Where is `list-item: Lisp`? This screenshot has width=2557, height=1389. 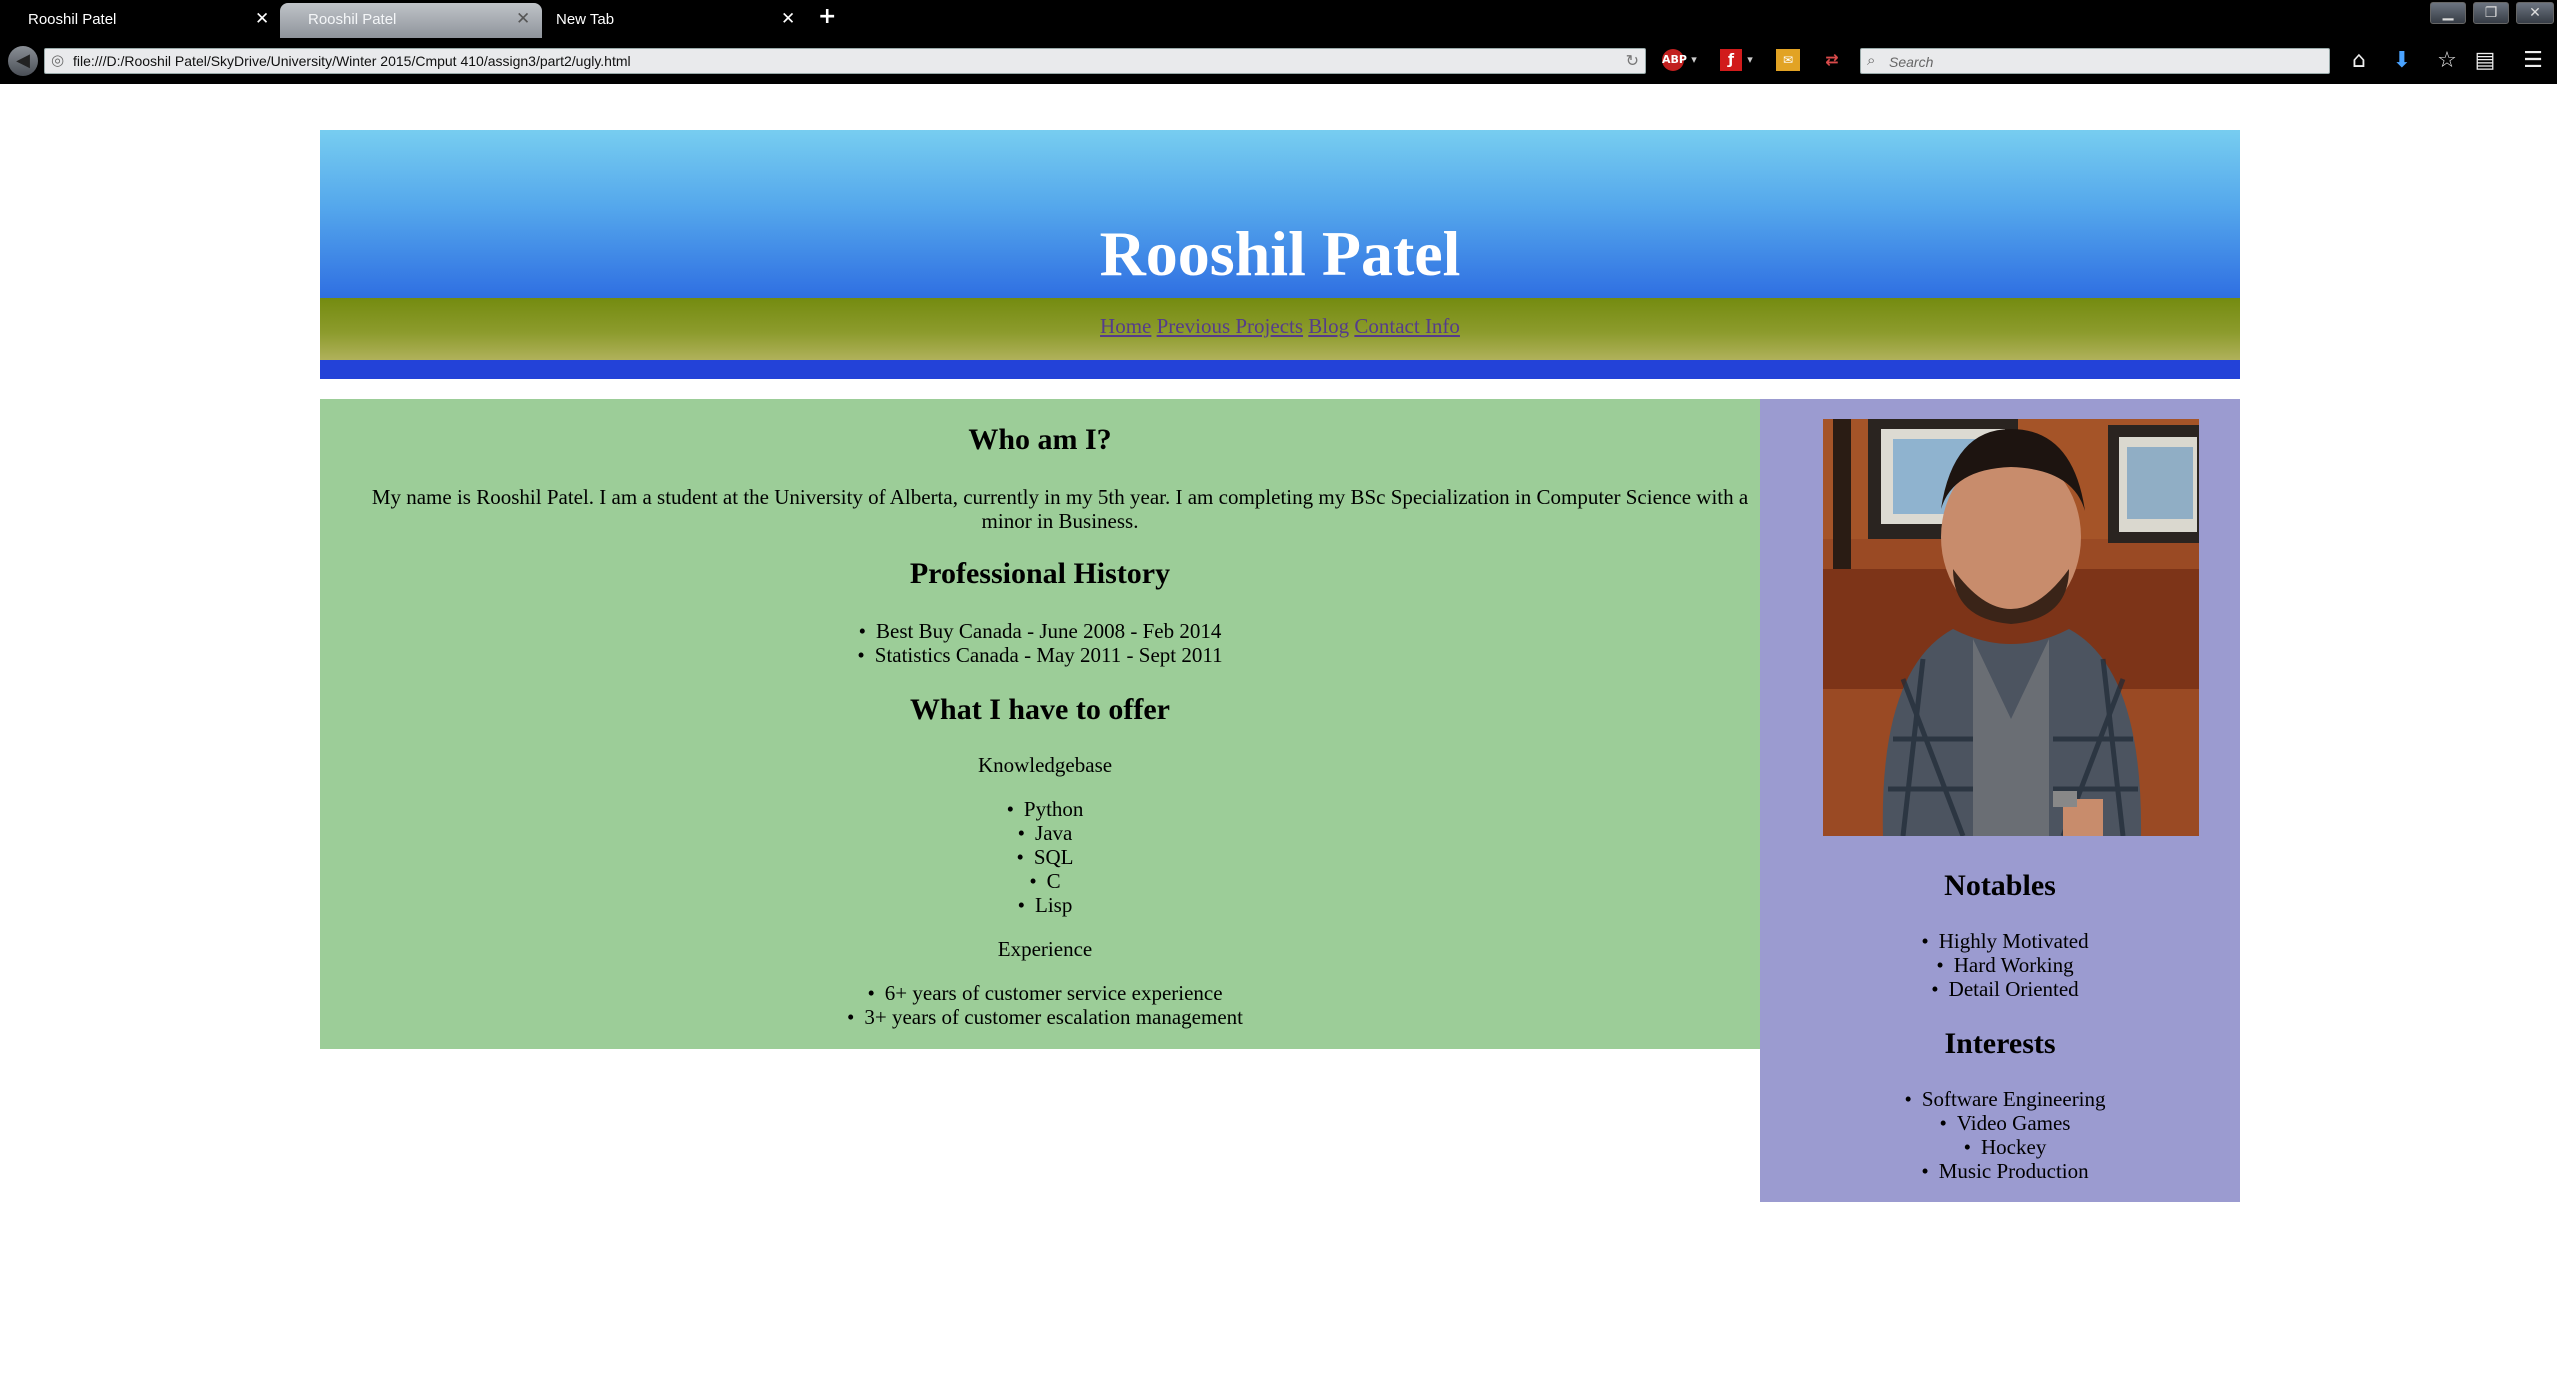
list-item: Lisp is located at coordinates (1045, 905).